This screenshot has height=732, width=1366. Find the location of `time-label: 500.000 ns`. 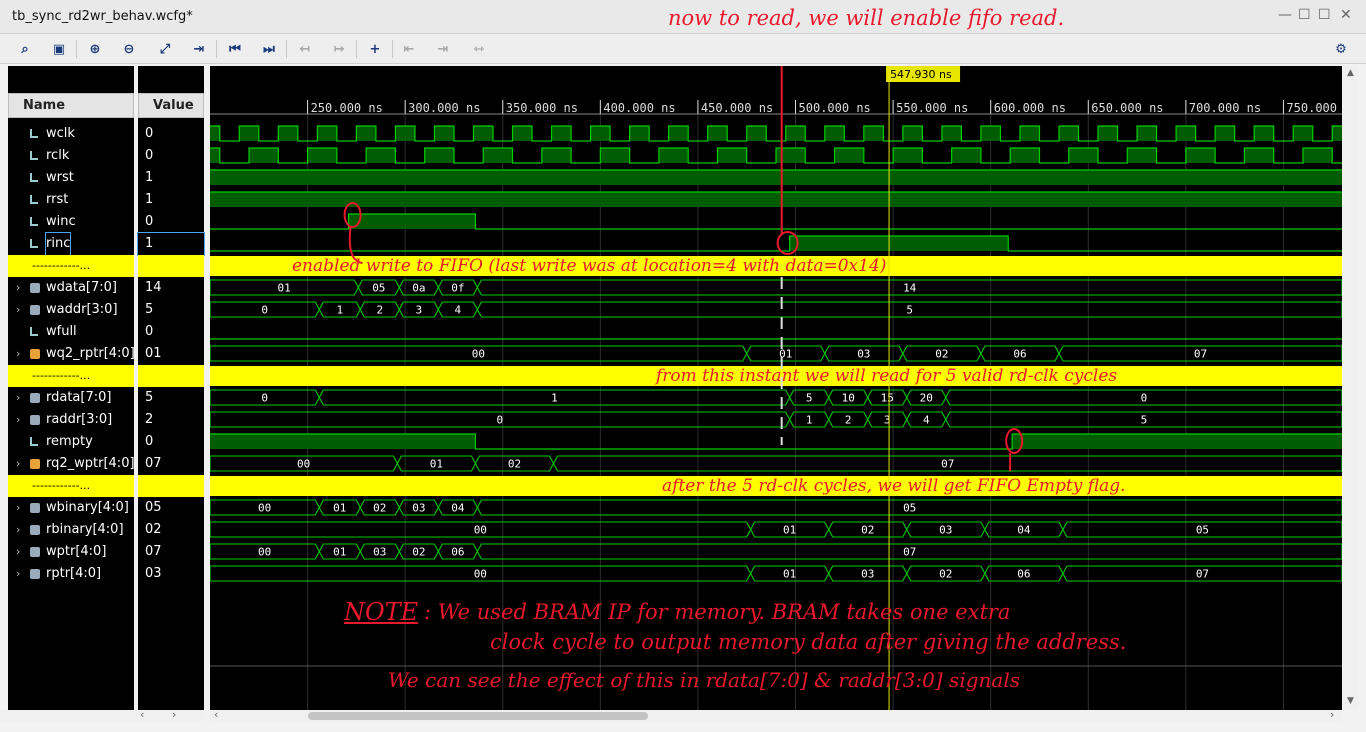

time-label: 500.000 ns is located at coordinates (835, 108).